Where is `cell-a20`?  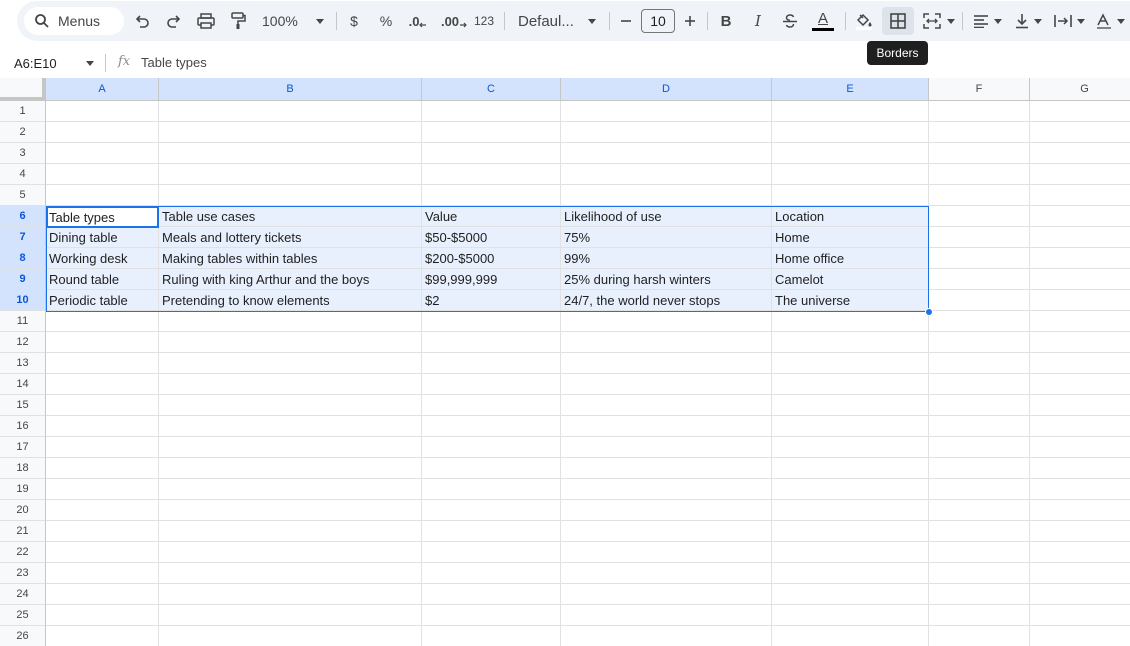 cell-a20 is located at coordinates (102, 510).